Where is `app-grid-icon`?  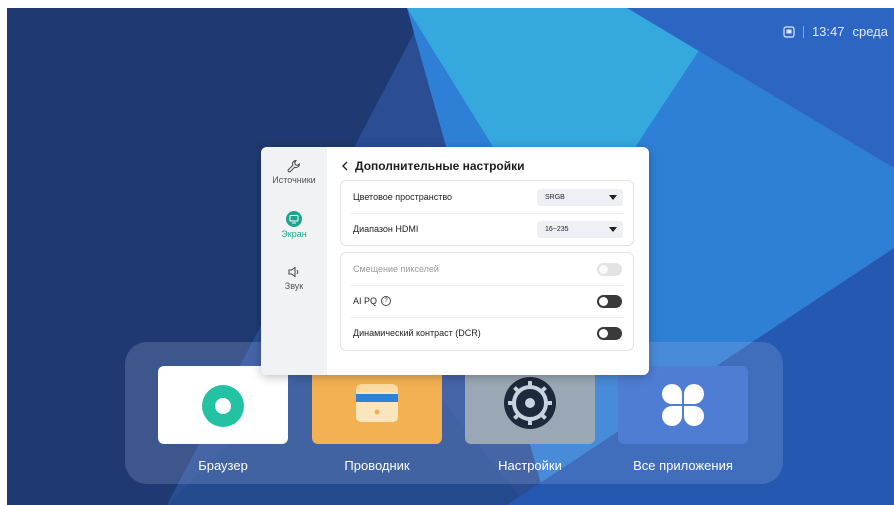 app-grid-icon is located at coordinates (683, 405).